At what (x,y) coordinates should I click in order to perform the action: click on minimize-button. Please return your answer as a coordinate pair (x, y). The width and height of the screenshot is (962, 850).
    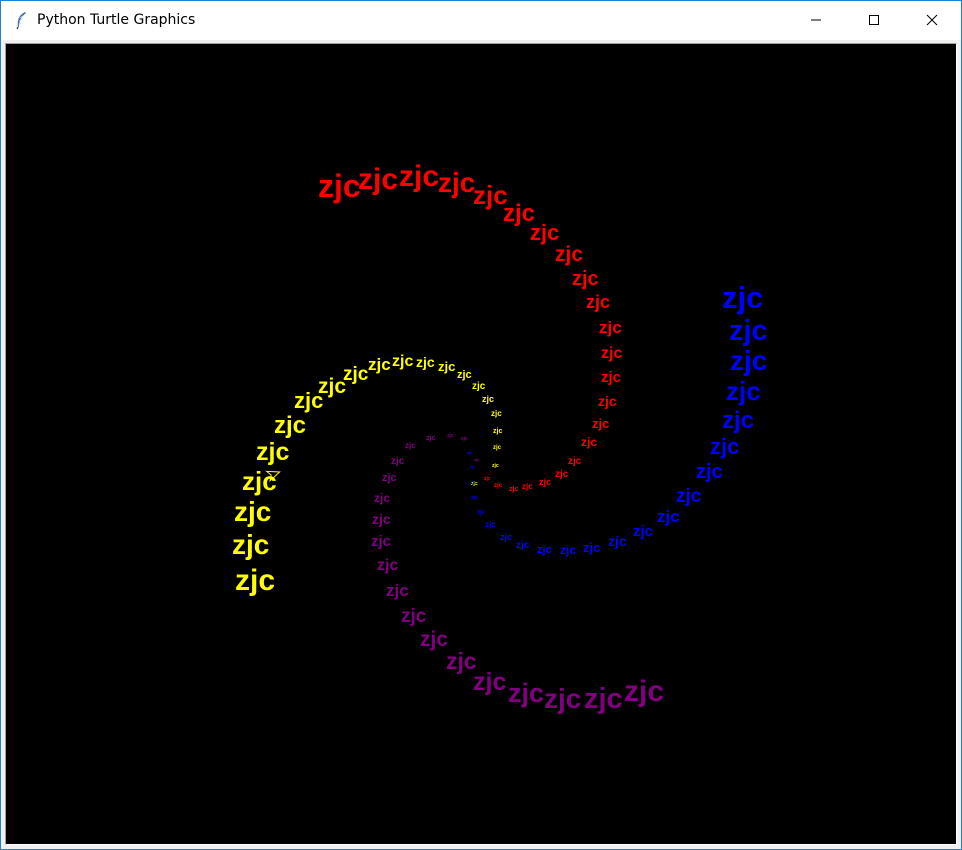
    Looking at the image, I should click on (816, 20).